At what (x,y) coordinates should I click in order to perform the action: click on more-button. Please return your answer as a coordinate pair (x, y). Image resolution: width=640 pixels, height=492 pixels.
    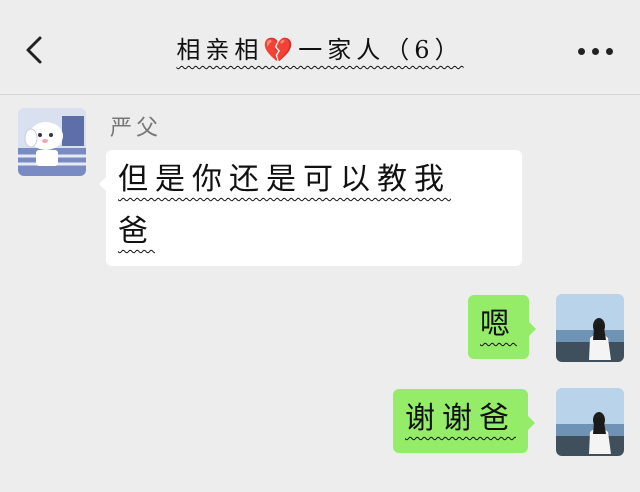
    Looking at the image, I should click on (596, 51).